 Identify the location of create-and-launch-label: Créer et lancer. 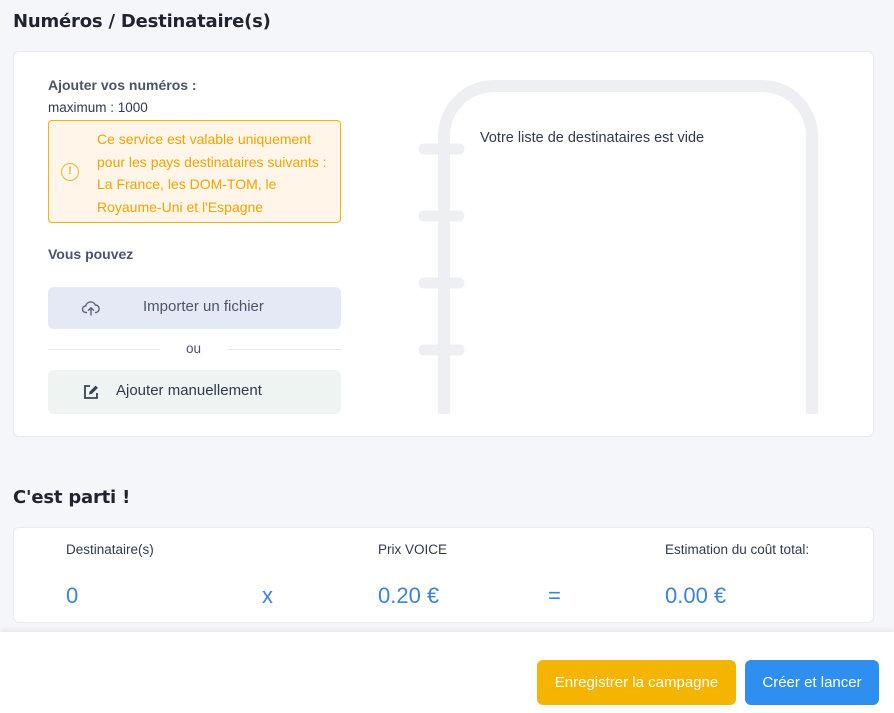
(812, 682).